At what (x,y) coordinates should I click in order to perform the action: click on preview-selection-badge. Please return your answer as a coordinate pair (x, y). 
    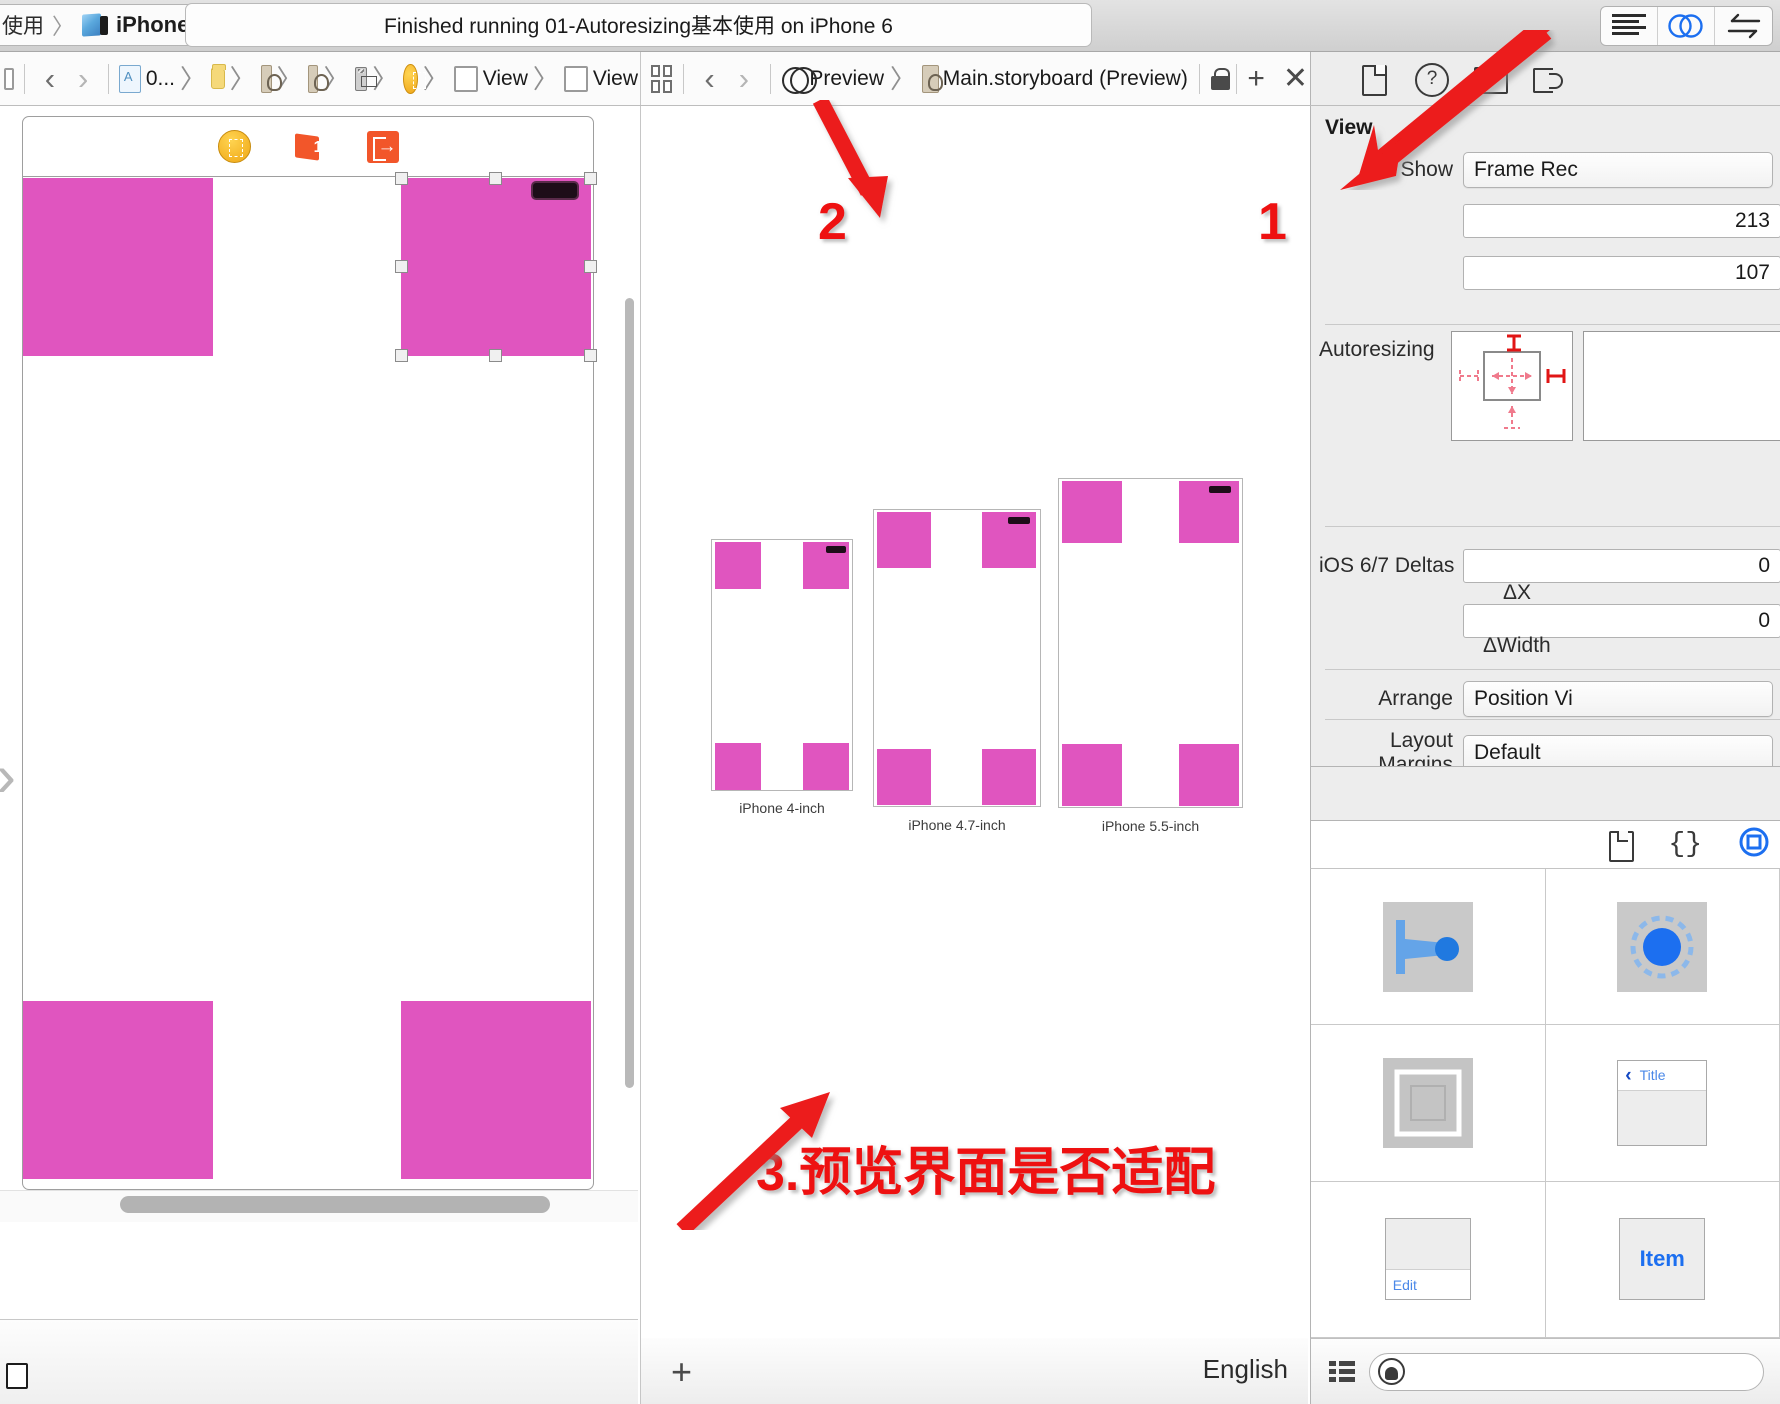
    Looking at the image, I should click on (1019, 520).